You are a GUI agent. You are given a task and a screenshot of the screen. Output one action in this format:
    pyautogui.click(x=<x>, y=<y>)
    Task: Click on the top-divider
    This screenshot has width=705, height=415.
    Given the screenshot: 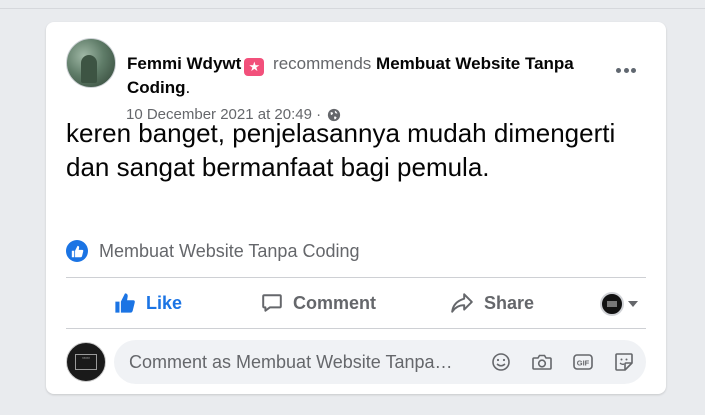 What is the action you would take?
    pyautogui.click(x=352, y=8)
    